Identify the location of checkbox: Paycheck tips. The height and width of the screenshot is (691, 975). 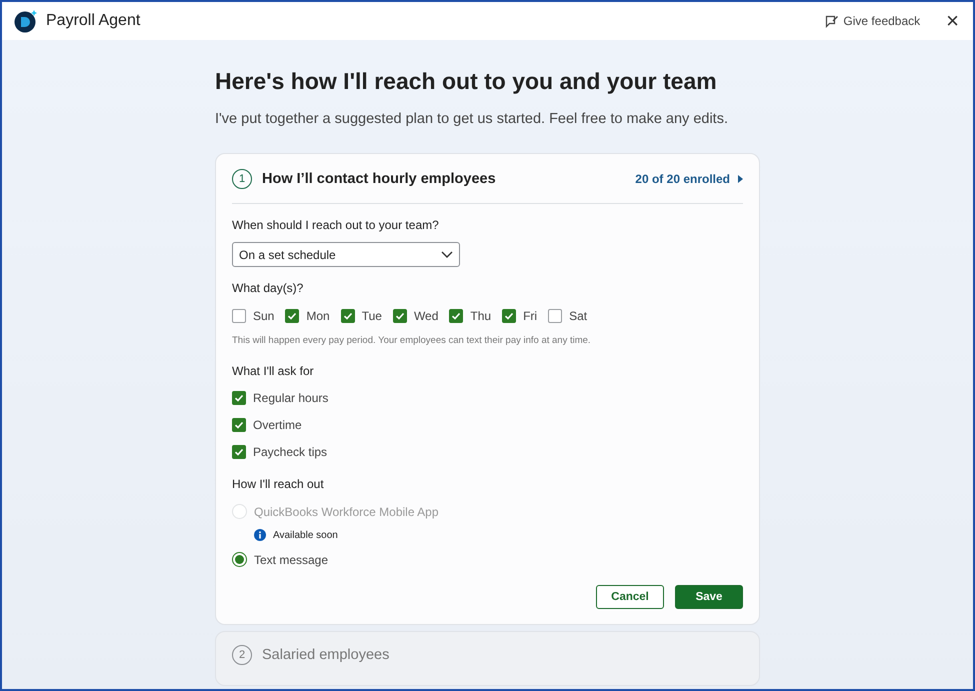
(487, 452).